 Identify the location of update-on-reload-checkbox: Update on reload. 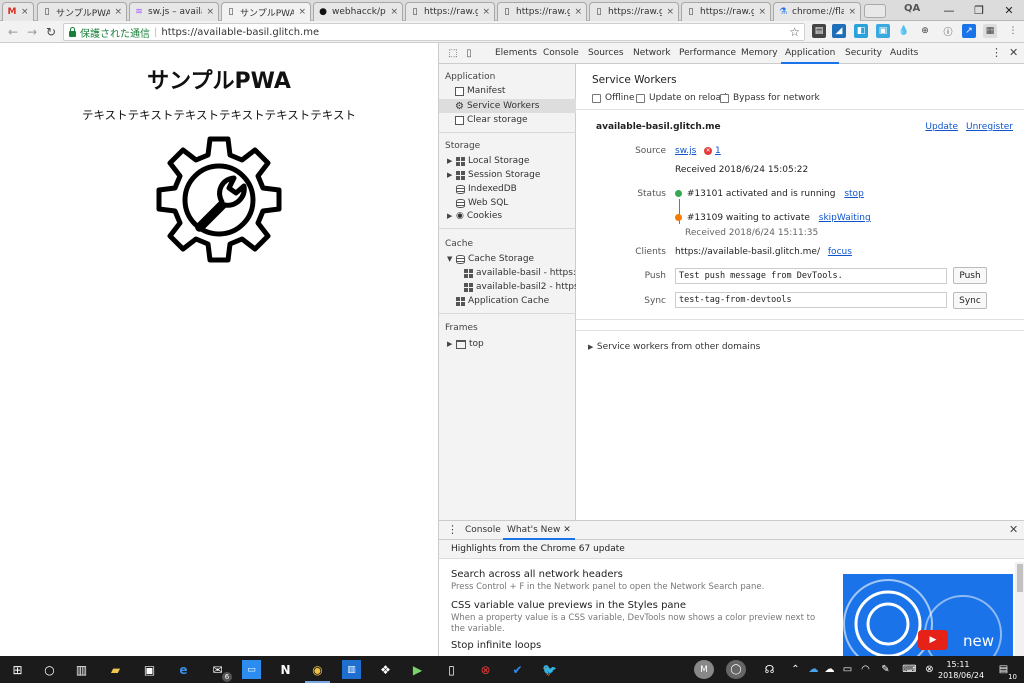
(681, 98).